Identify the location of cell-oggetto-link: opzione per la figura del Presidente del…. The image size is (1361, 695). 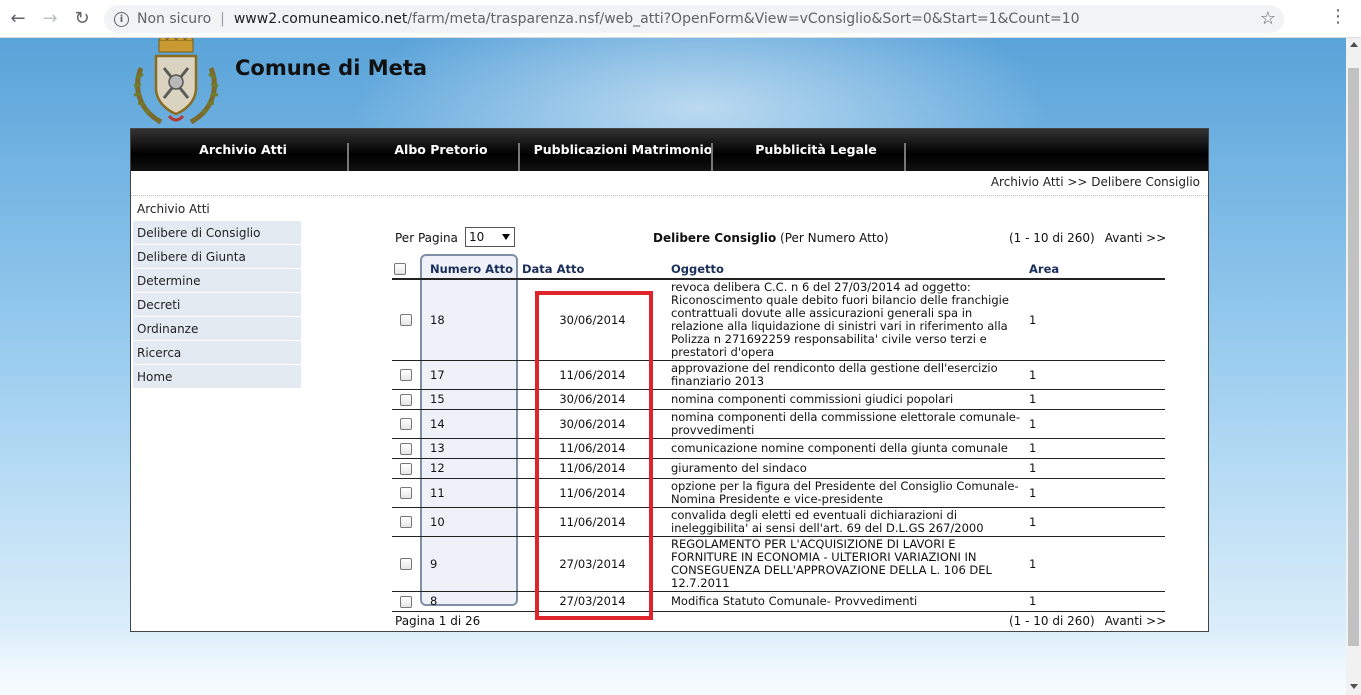
(844, 493).